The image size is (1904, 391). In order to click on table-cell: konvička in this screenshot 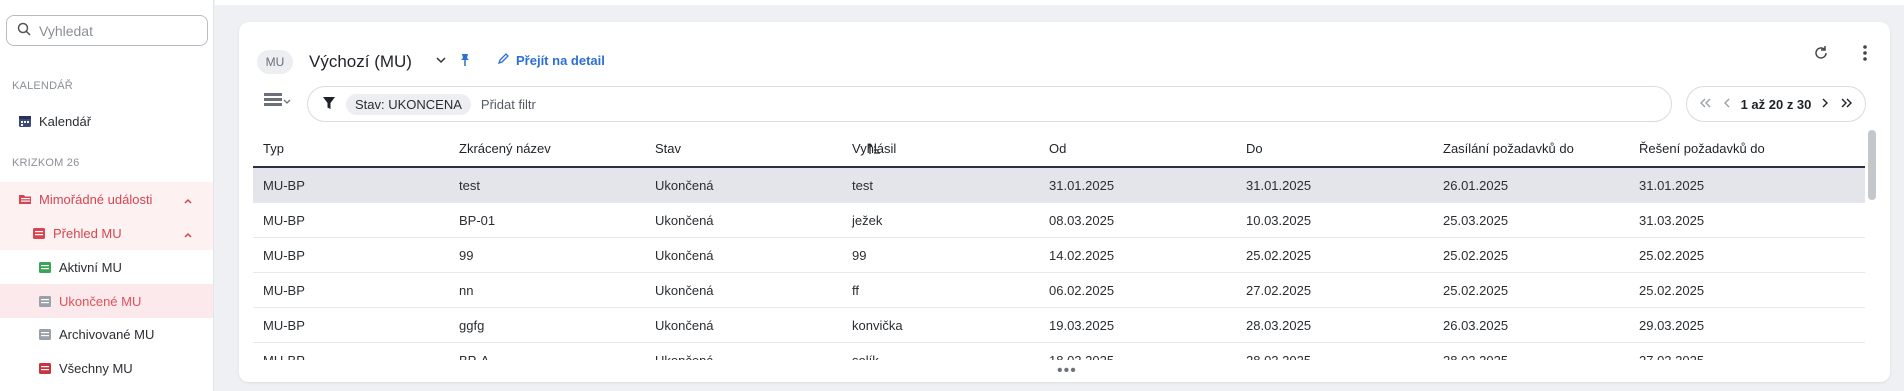, I will do `click(877, 325)`.